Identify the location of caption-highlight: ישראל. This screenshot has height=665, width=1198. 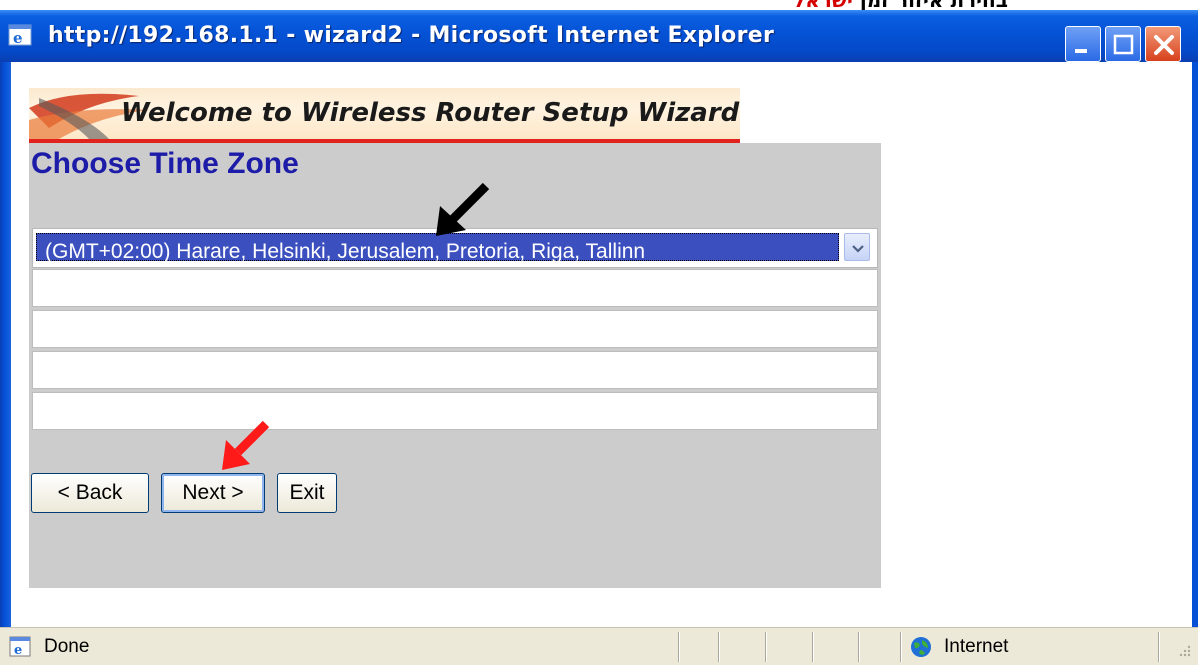
(823, 5).